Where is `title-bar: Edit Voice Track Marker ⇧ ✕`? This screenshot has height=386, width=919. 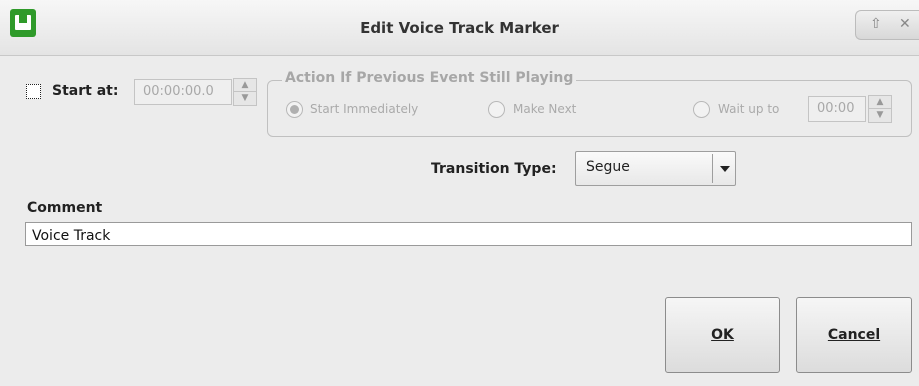
title-bar: Edit Voice Track Marker ⇧ ✕ is located at coordinates (459, 28).